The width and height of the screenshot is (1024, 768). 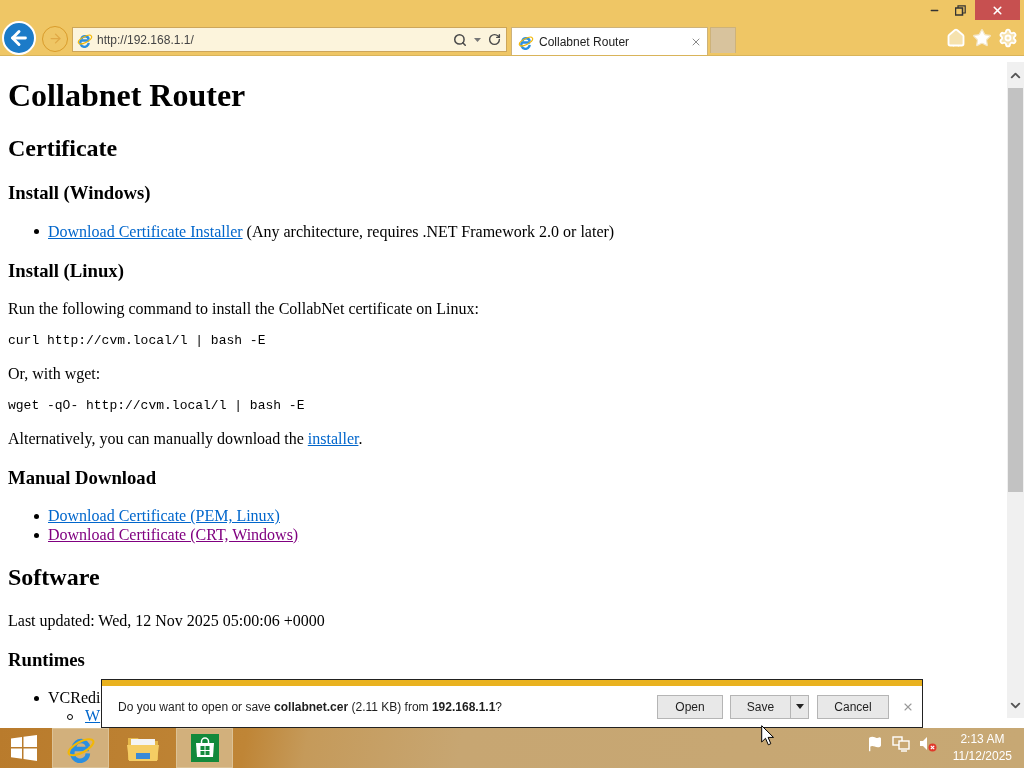 I want to click on page-heading: Collabnet Router, so click(x=127, y=95).